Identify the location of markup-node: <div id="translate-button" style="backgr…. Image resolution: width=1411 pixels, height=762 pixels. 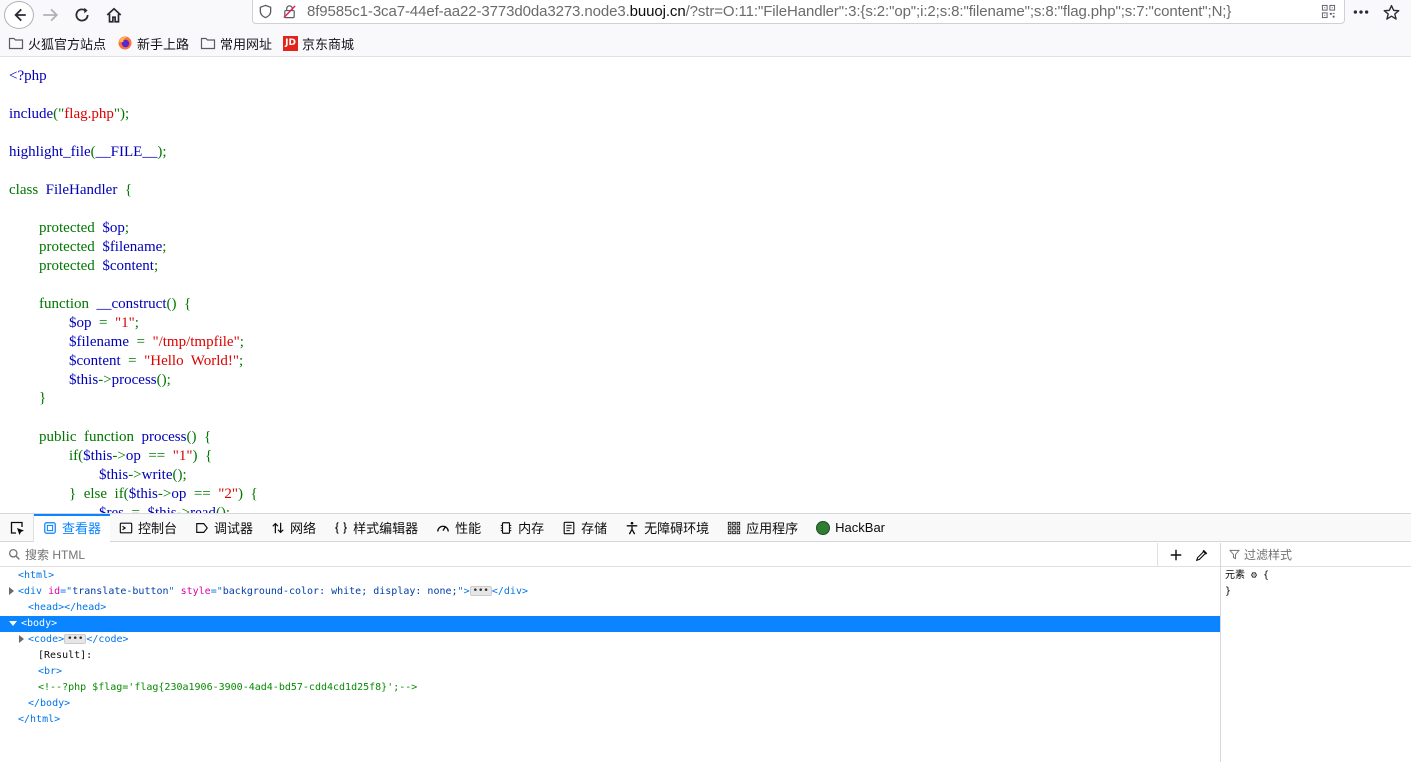
(610, 592).